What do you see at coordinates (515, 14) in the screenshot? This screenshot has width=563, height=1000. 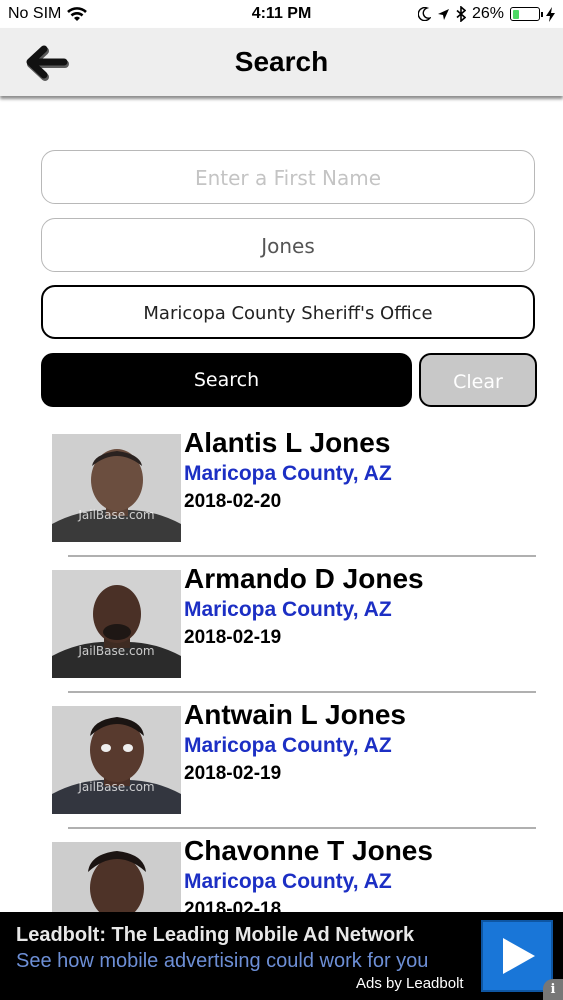 I see `battery-fill` at bounding box center [515, 14].